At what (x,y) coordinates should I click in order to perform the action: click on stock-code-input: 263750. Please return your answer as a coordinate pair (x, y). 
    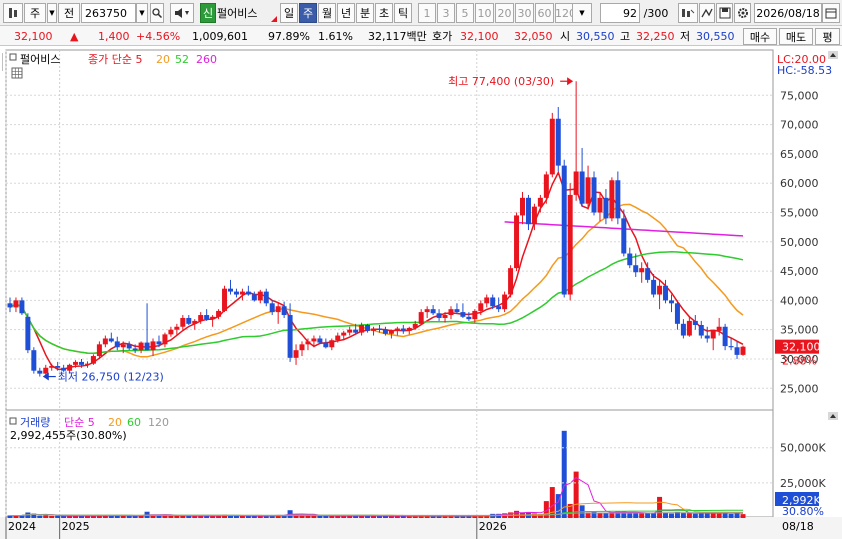
    Looking at the image, I should click on (108, 13).